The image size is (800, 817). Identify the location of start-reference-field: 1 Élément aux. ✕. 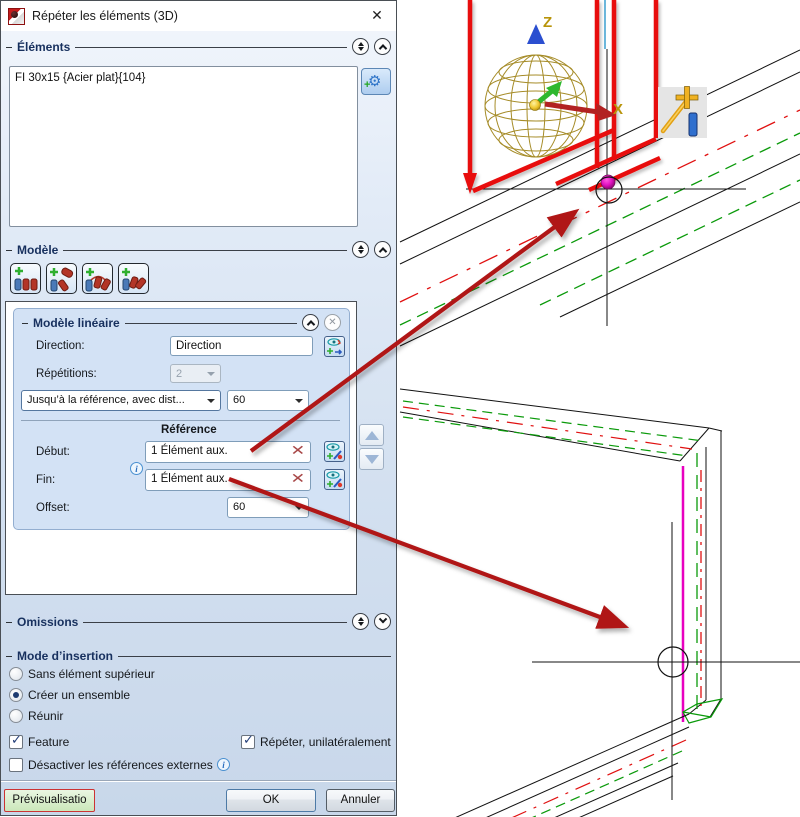
(228, 452).